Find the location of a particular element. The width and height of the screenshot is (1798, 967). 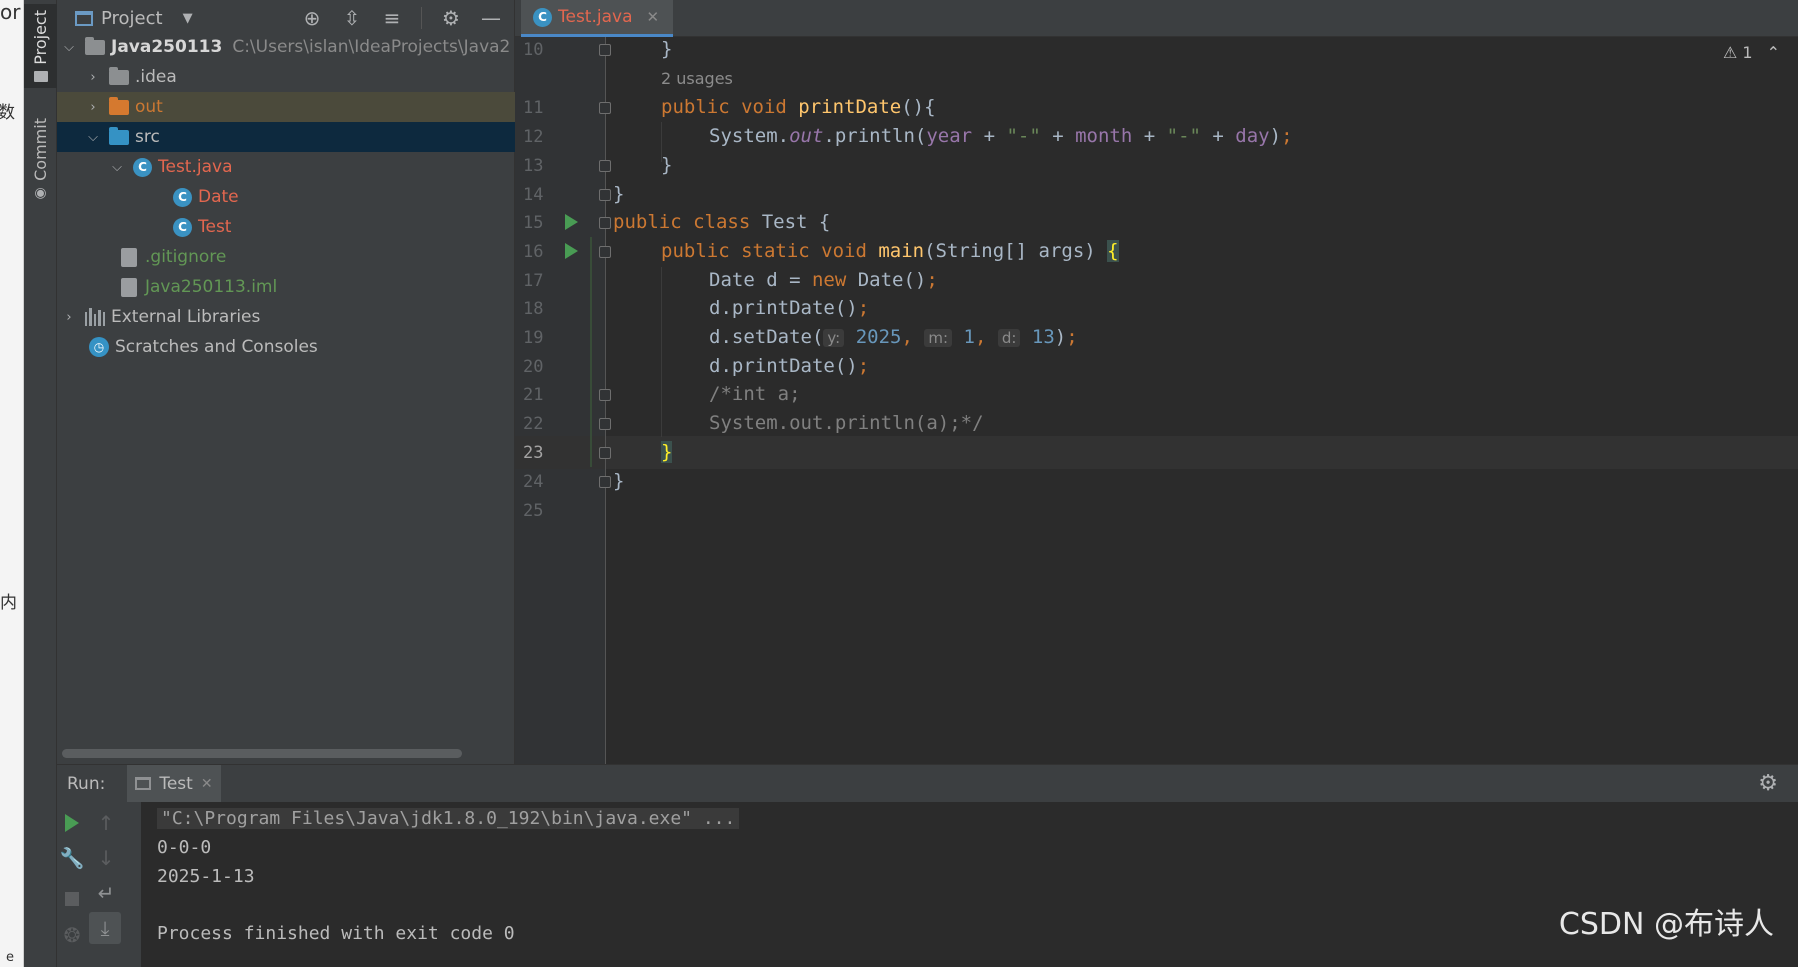

code-field: year is located at coordinates (949, 136).